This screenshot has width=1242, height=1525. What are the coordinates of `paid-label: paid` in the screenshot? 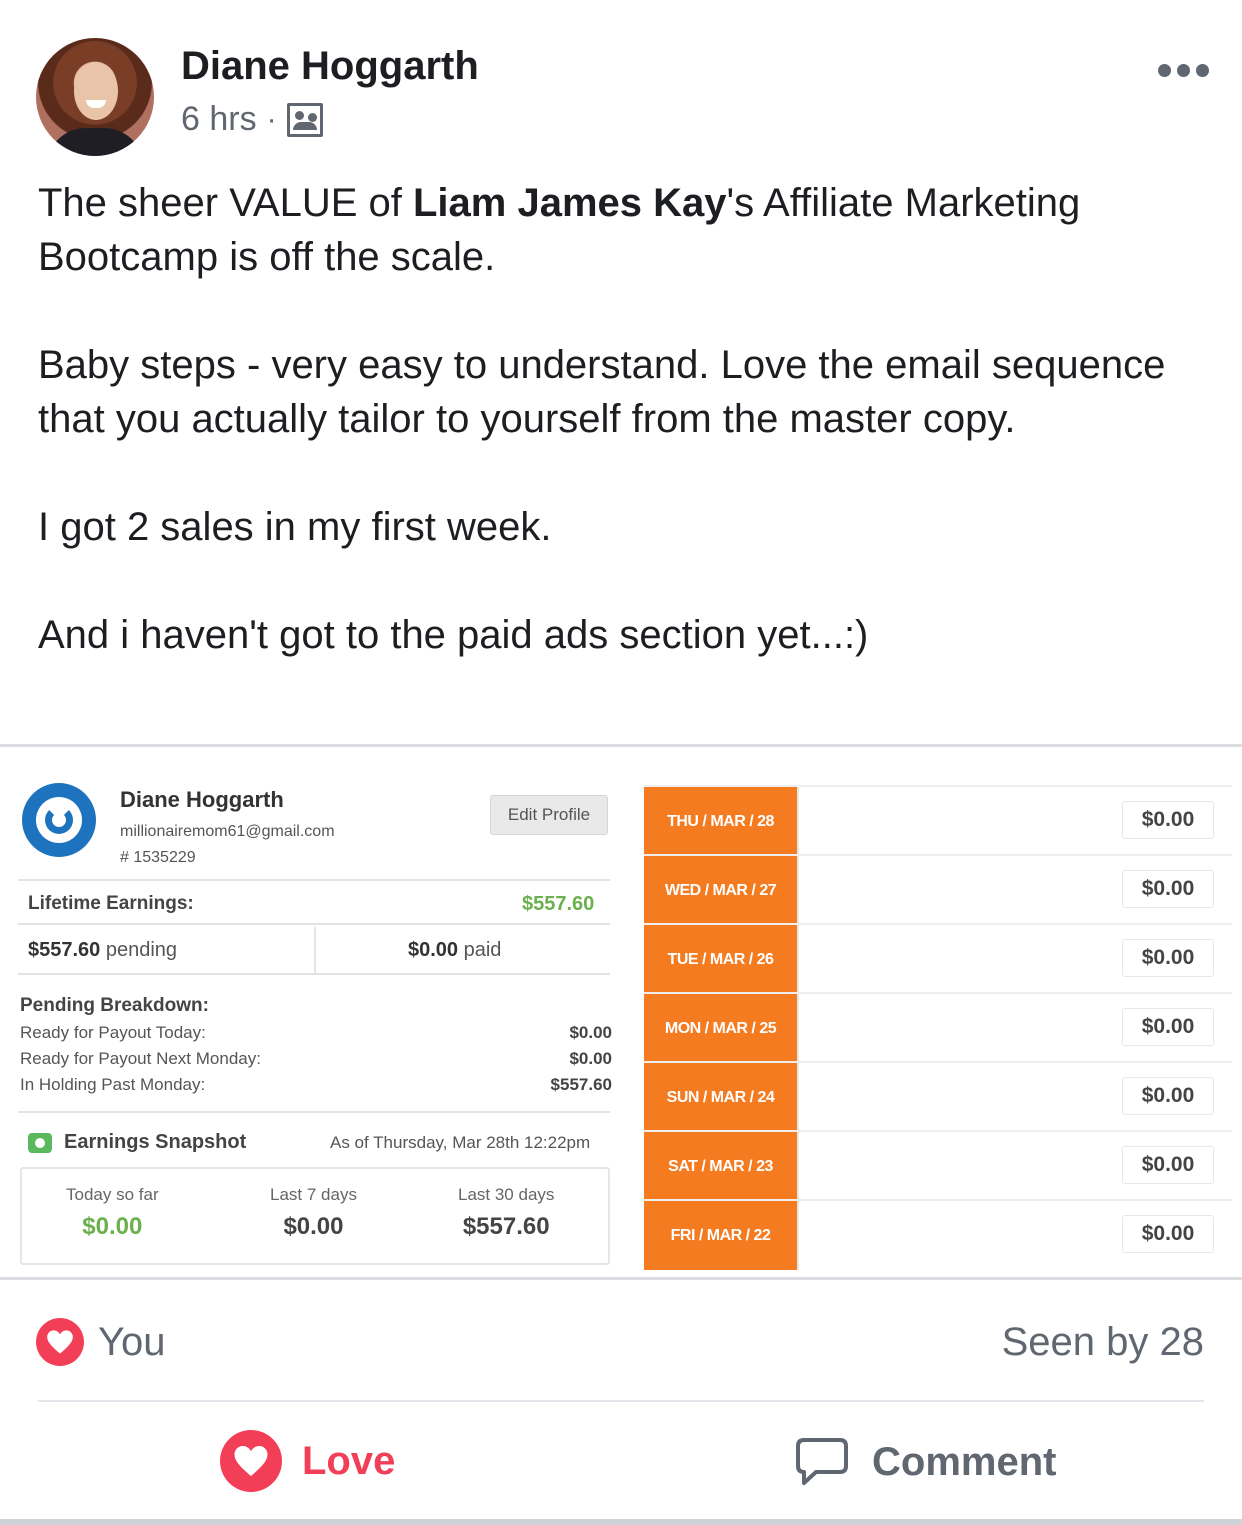 It's located at (480, 950).